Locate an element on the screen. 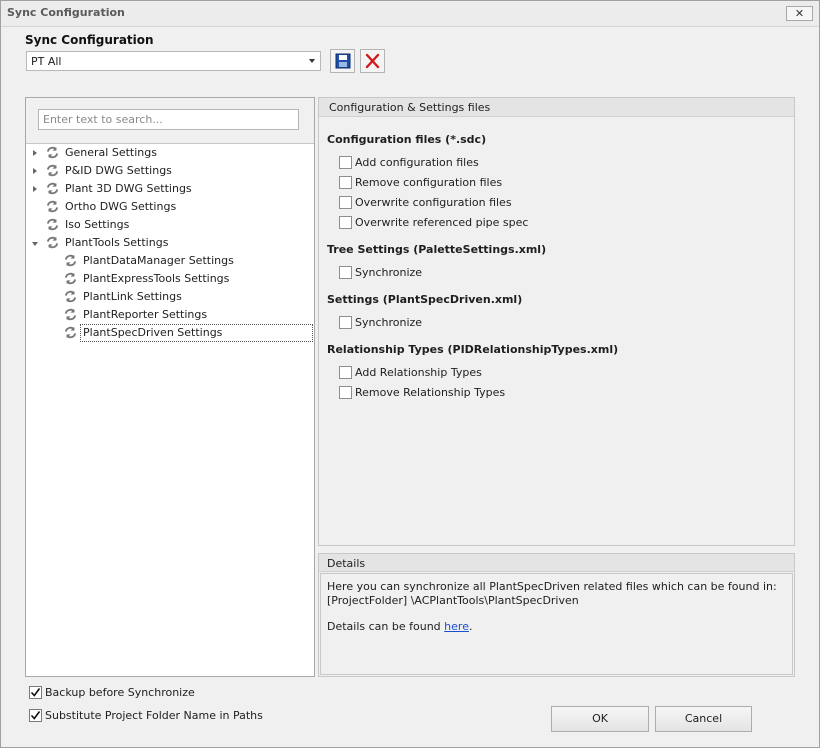 Image resolution: width=820 pixels, height=748 pixels. collapse-icon is located at coordinates (35, 244).